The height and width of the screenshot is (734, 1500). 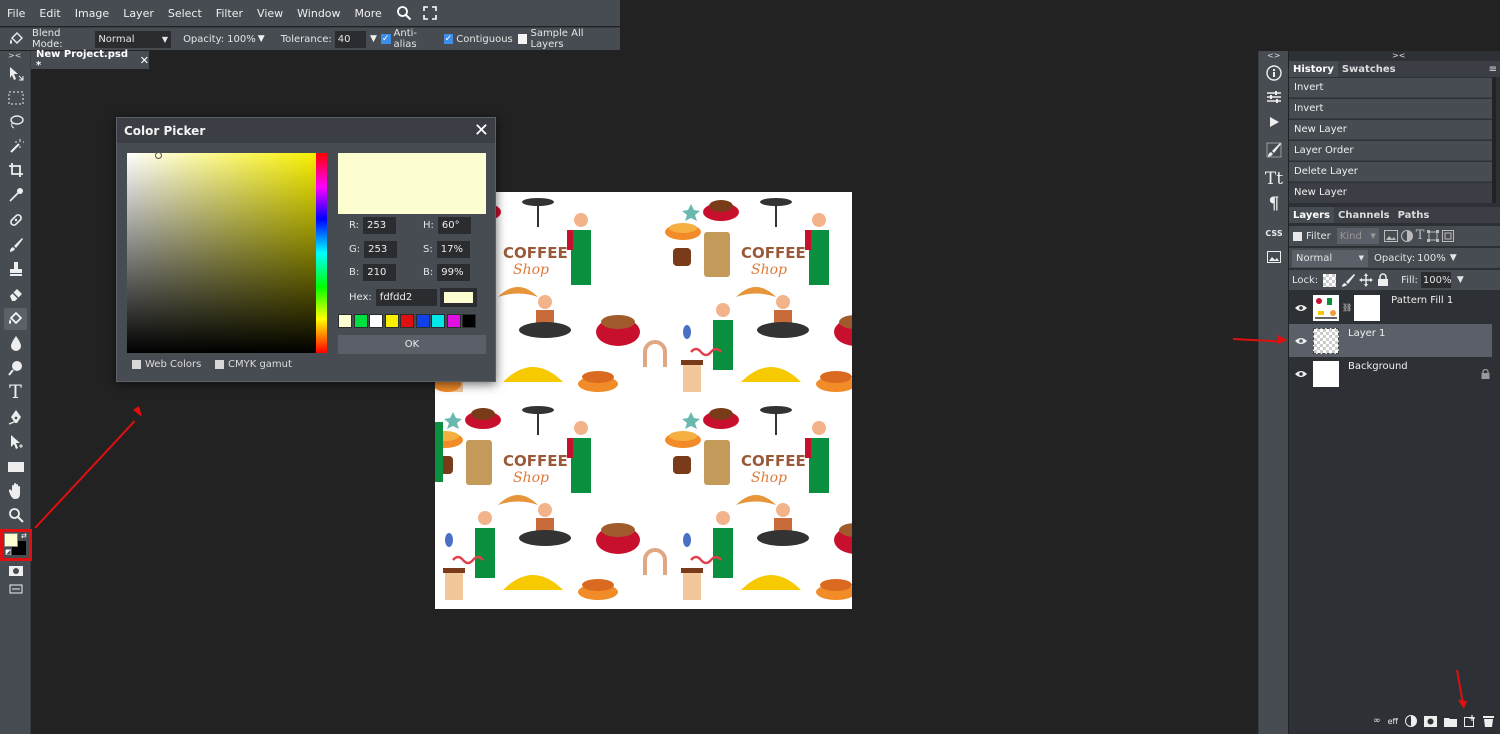 I want to click on css-icon: CSS, so click(x=1274, y=233).